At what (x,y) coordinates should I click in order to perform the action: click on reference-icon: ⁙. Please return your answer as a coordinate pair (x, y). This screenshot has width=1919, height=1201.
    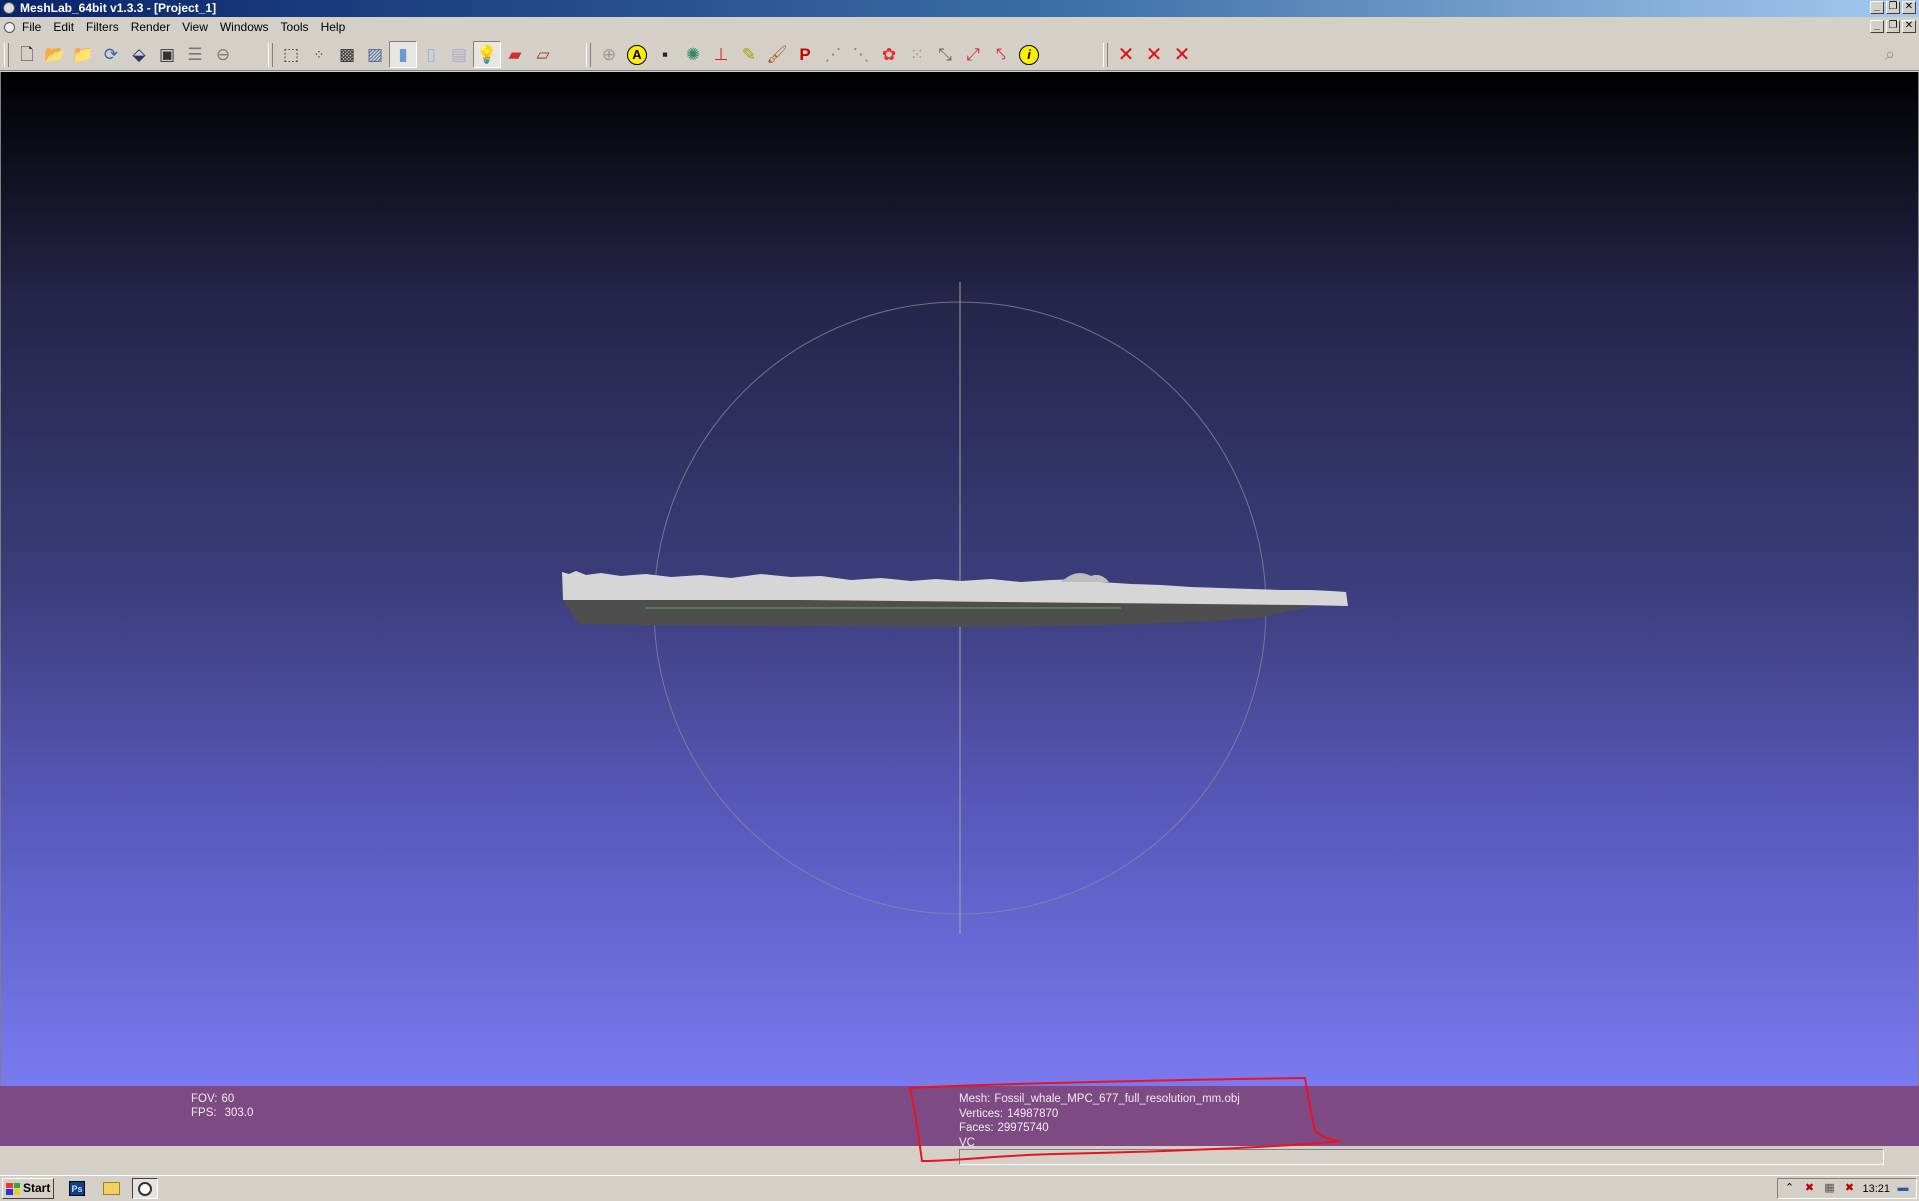
    Looking at the image, I should click on (917, 54).